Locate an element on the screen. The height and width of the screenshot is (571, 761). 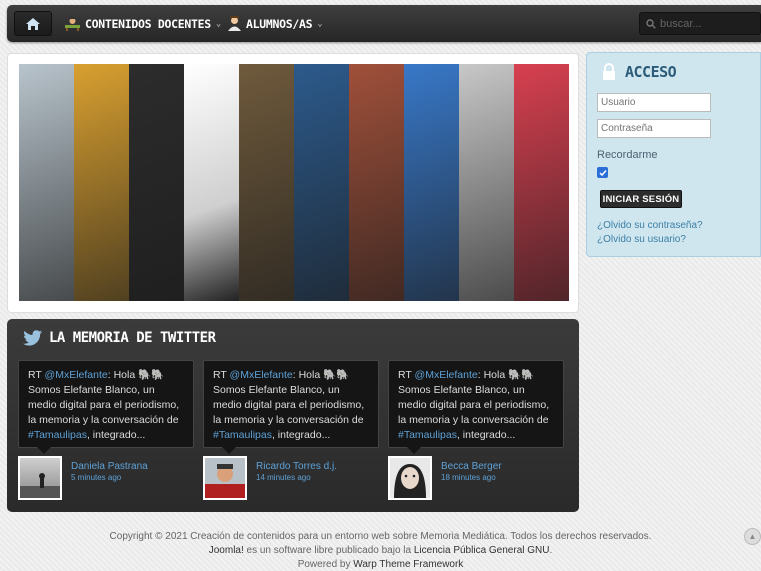
check-icon is located at coordinates (602, 172).